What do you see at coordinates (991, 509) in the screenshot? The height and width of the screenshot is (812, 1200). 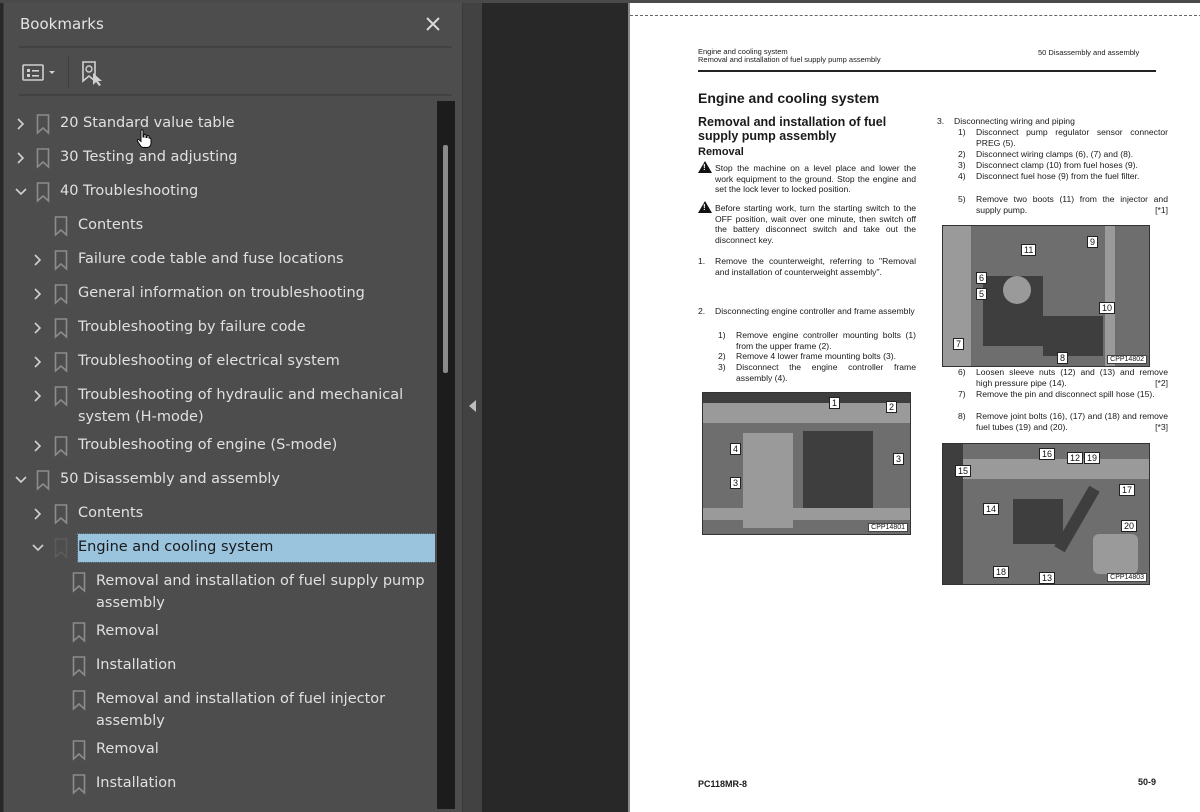 I see `callout: 14` at bounding box center [991, 509].